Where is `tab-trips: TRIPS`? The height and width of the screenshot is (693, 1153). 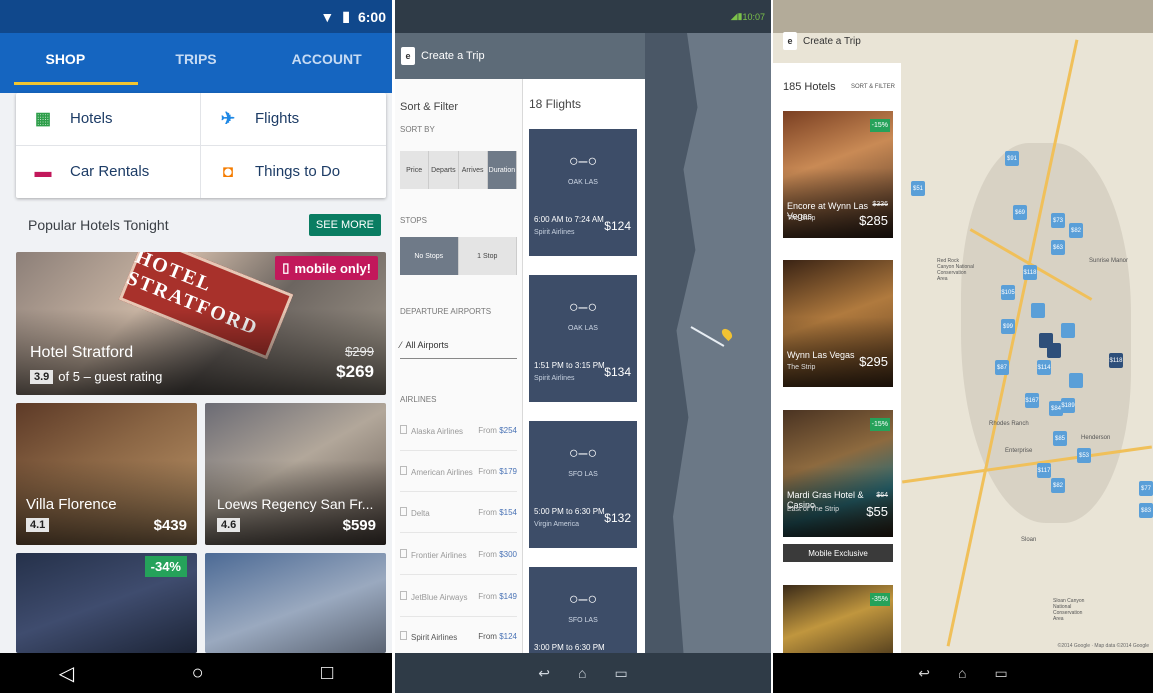
tab-trips: TRIPS is located at coordinates (196, 59).